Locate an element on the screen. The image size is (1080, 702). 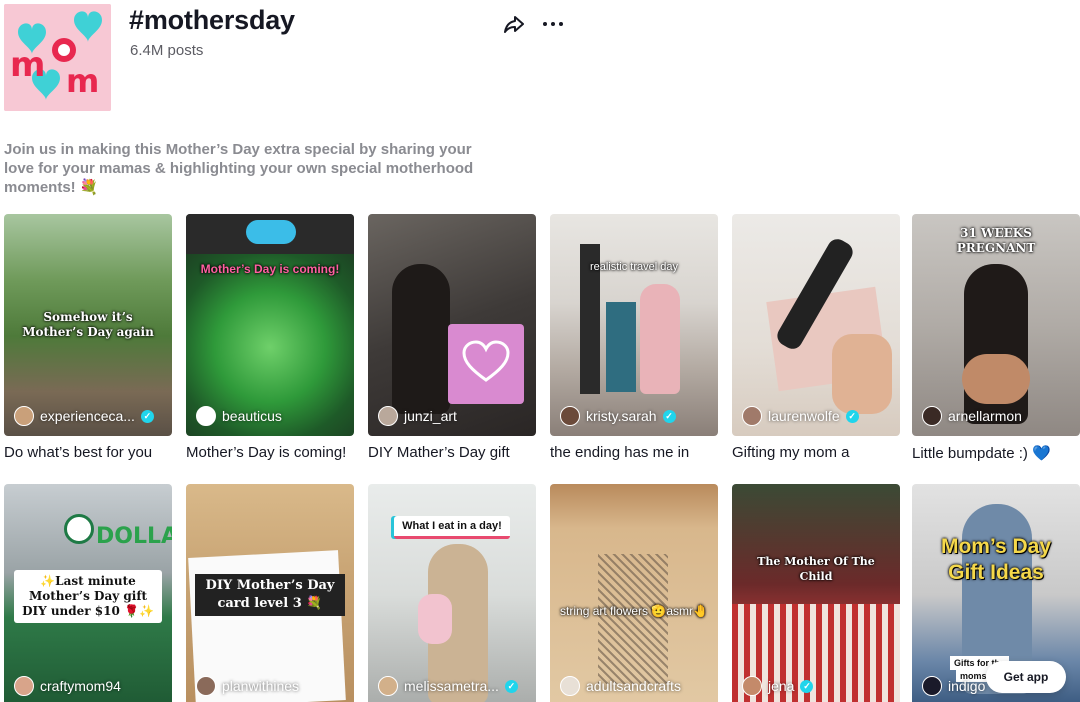
video-caption: Gifting my mom a is located at coordinates (816, 452).